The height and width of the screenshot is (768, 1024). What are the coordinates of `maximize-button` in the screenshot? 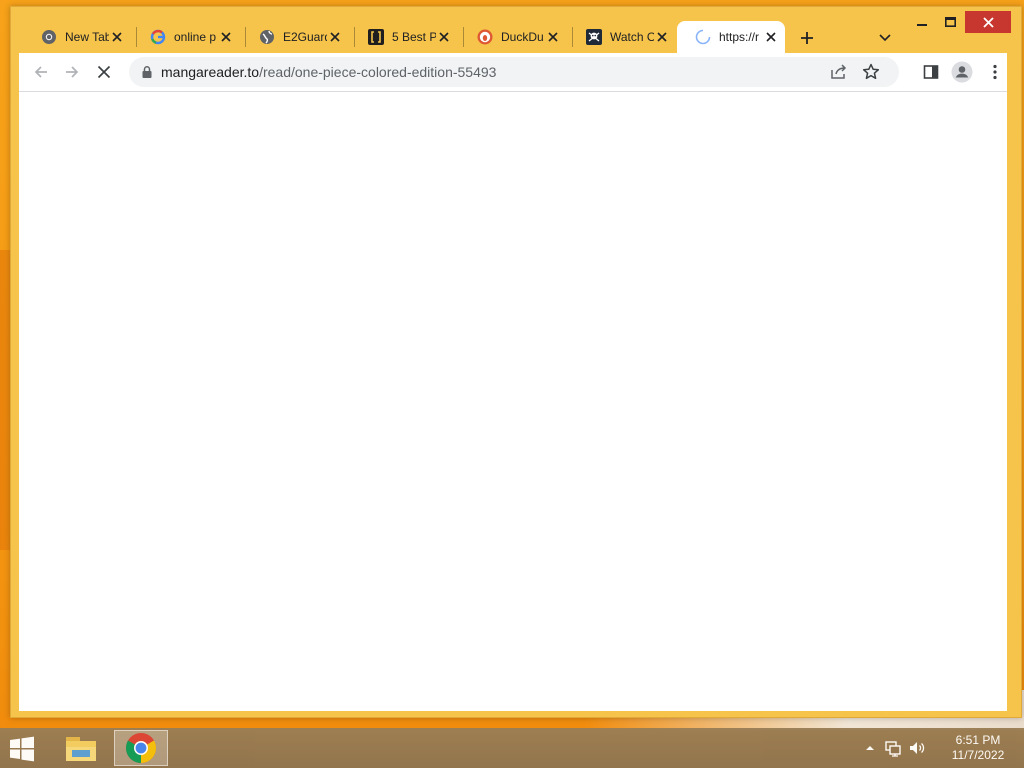 It's located at (950, 22).